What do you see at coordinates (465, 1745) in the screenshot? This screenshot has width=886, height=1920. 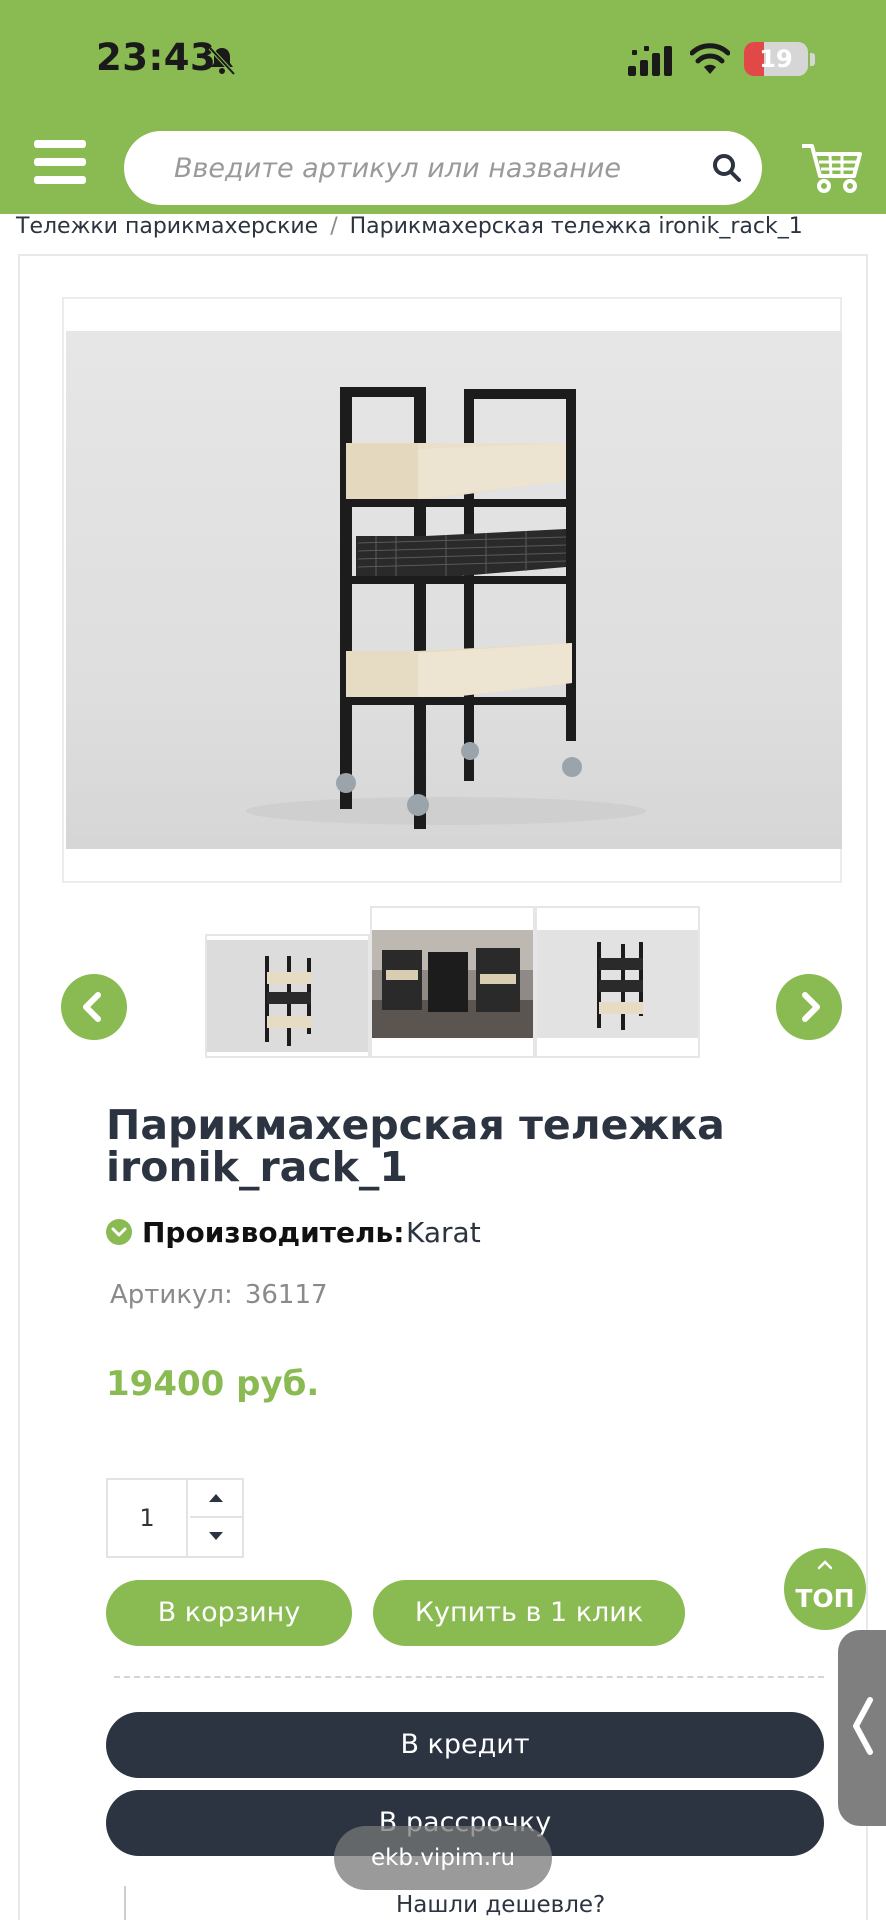 I see `credit-button: В кредит` at bounding box center [465, 1745].